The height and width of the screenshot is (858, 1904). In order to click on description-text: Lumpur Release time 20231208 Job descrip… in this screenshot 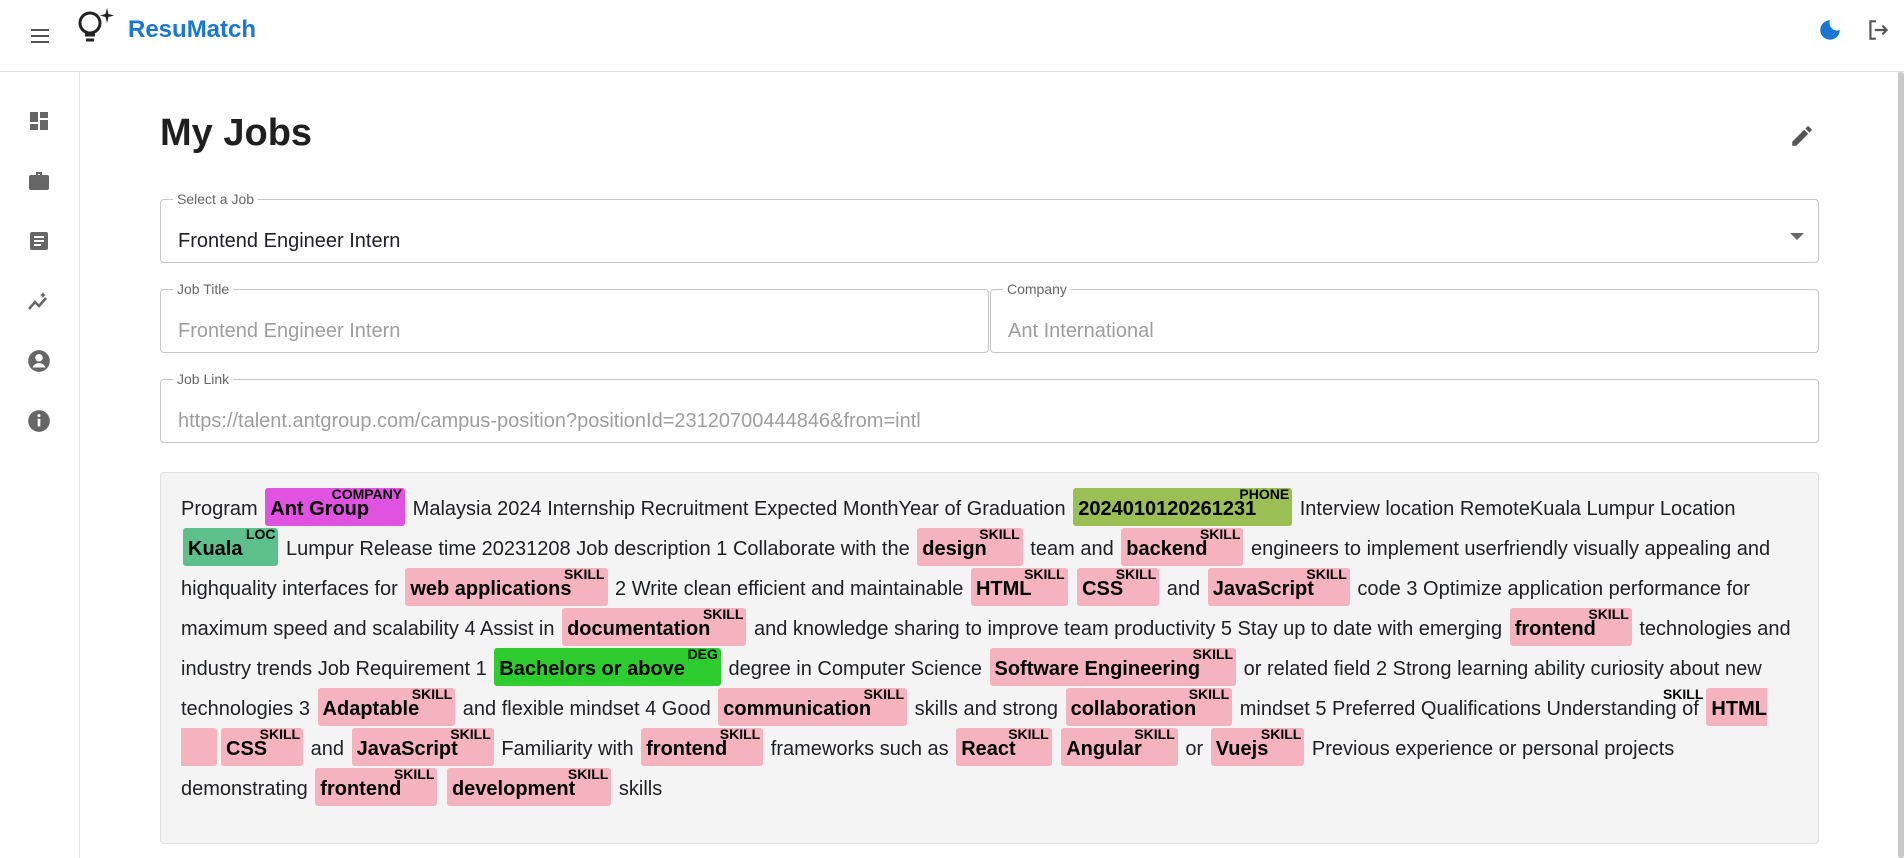, I will do `click(598, 549)`.